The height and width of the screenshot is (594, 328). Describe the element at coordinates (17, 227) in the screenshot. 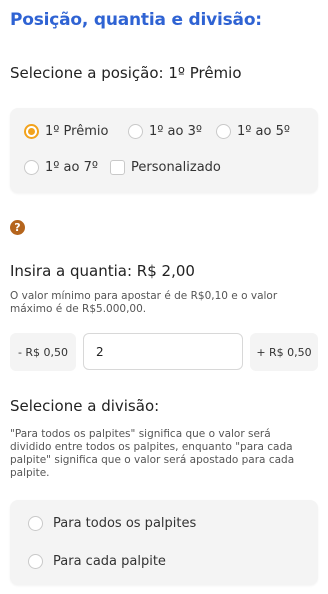

I see `question-circle-icon: ?` at that location.